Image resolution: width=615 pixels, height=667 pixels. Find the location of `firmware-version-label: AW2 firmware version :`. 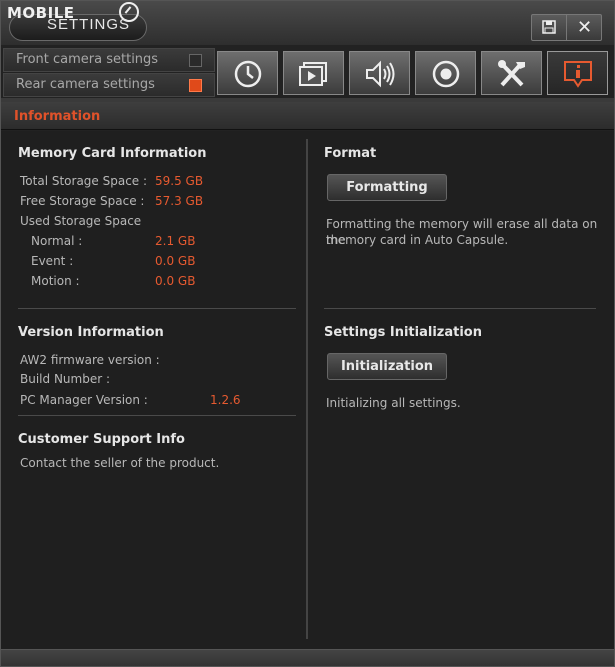

firmware-version-label: AW2 firmware version : is located at coordinates (90, 360).